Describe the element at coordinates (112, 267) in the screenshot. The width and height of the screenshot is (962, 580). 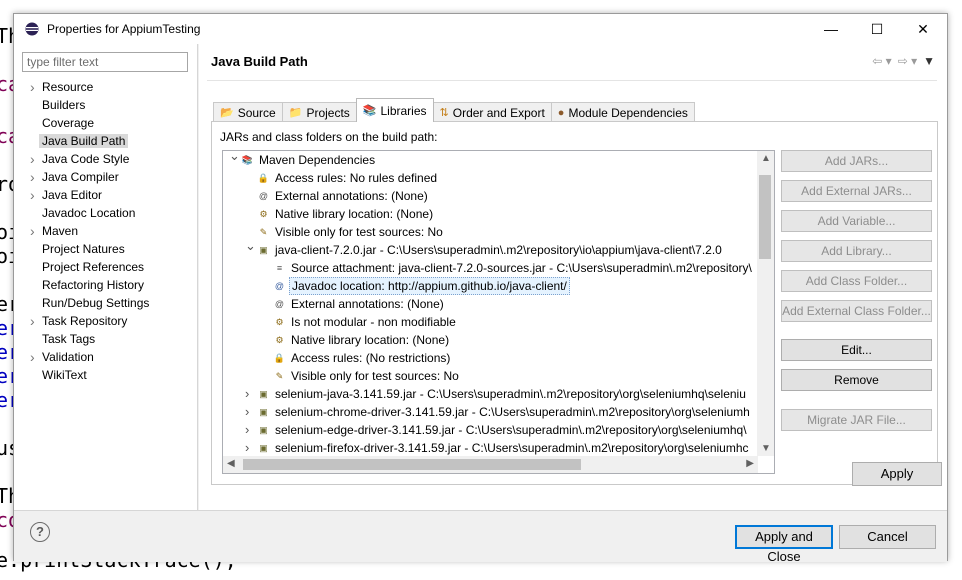
I see `nav-item: Project References` at that location.